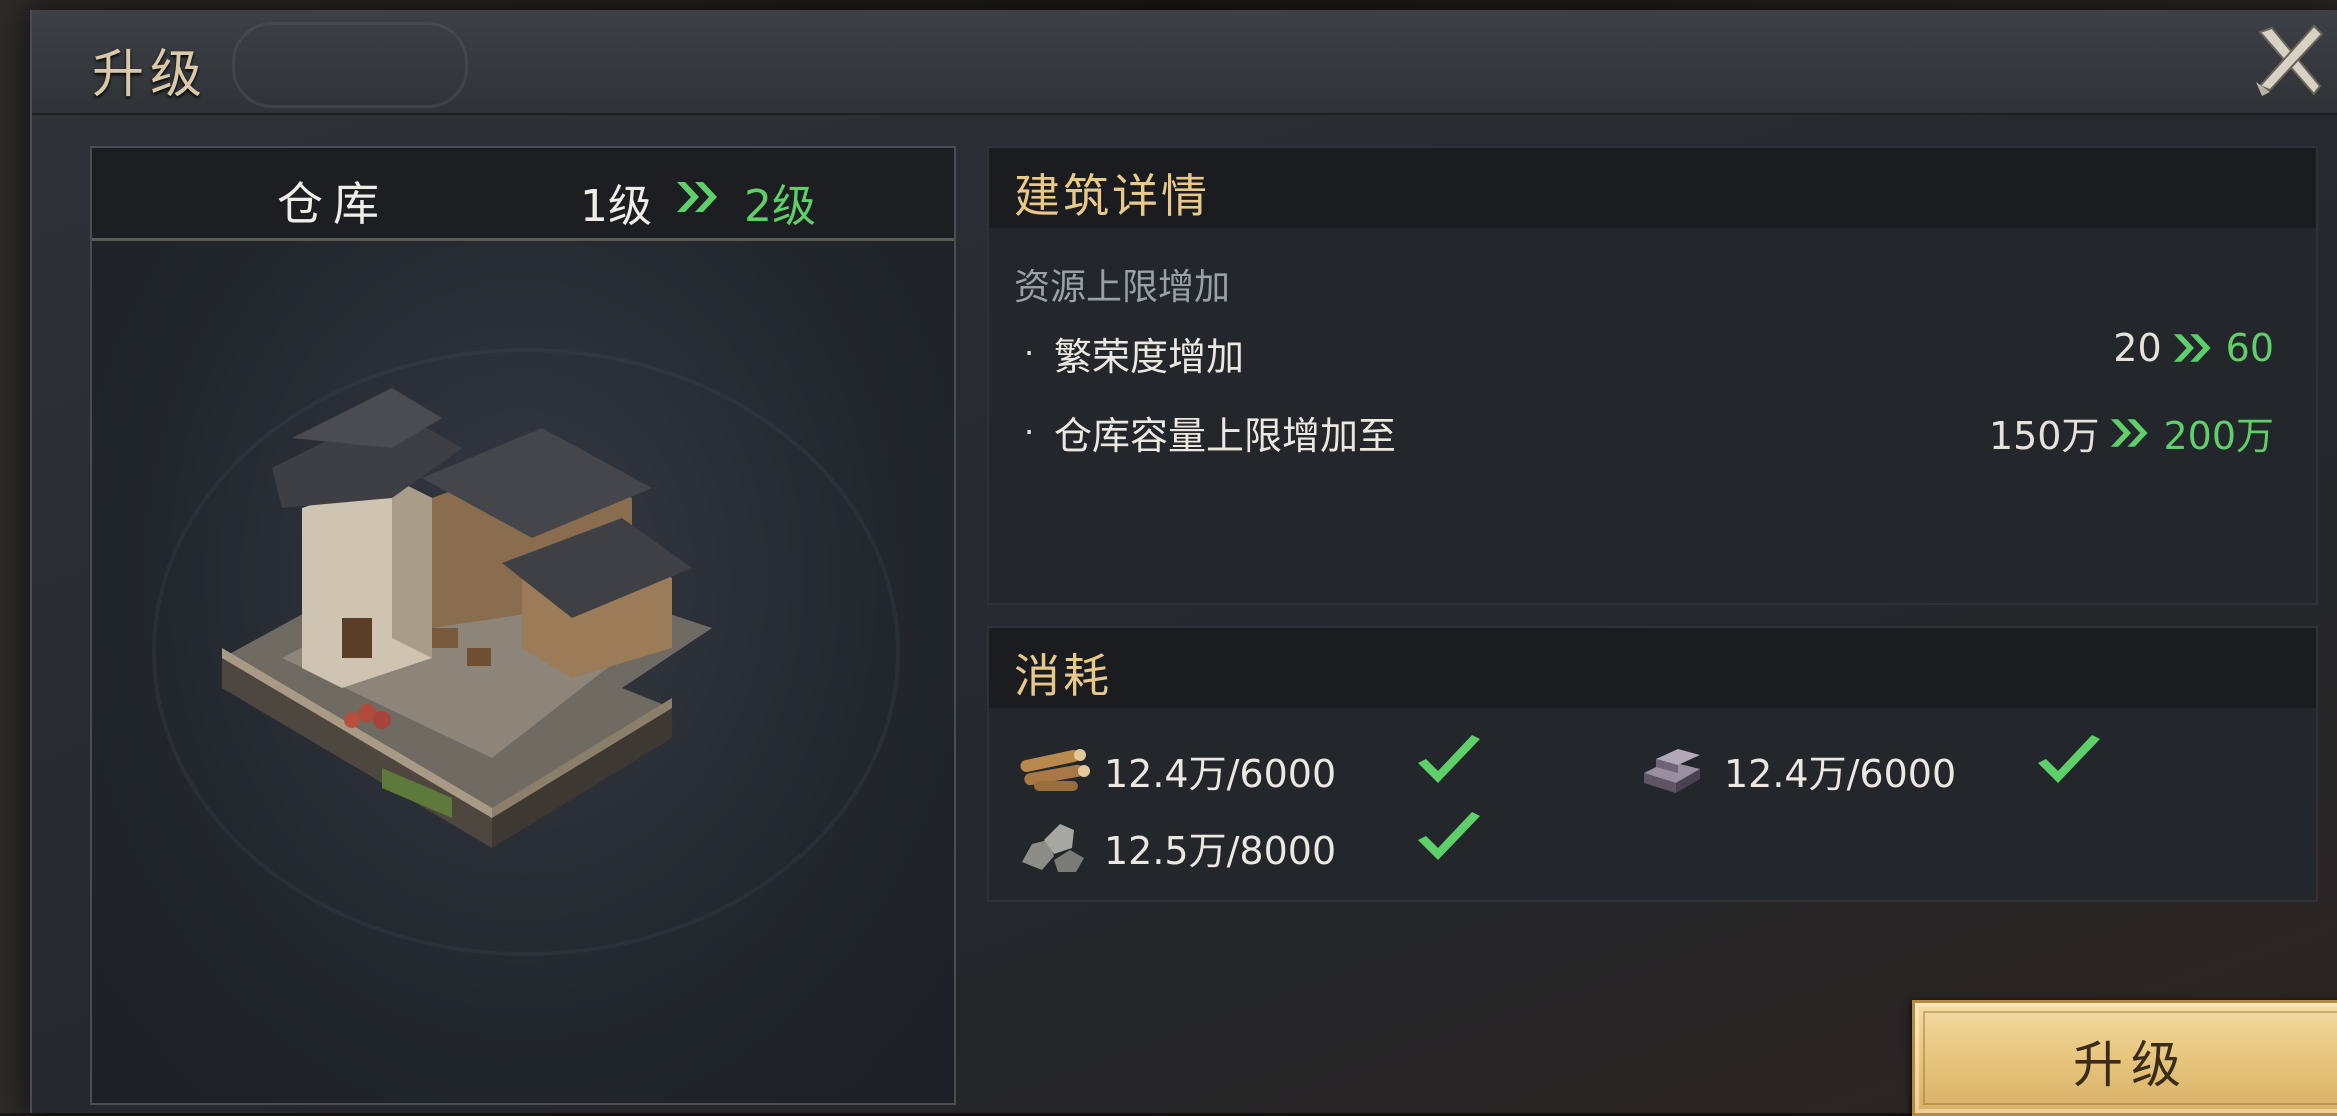 Image resolution: width=2337 pixels, height=1116 pixels. What do you see at coordinates (2249, 348) in the screenshot?
I see `stat-to-value: 60` at bounding box center [2249, 348].